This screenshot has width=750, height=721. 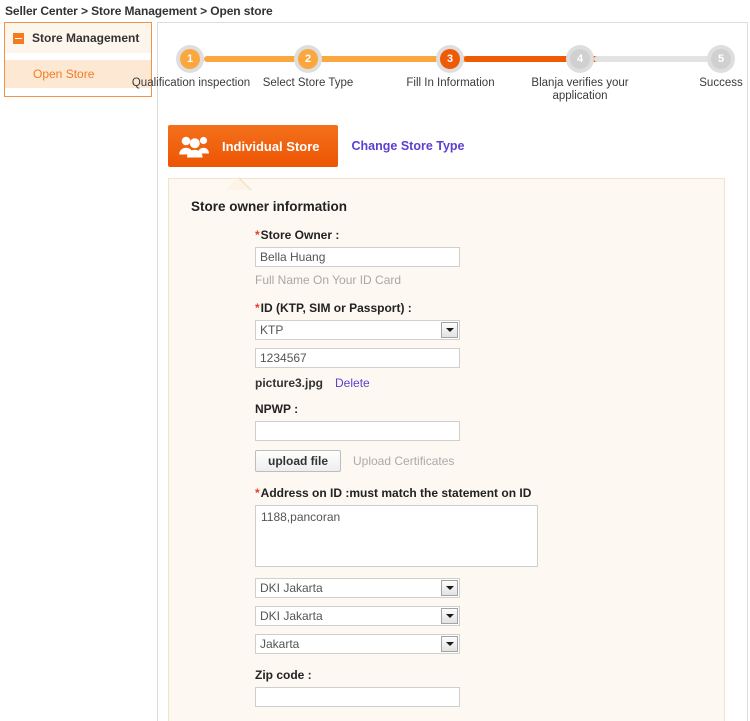 I want to click on stepper-node-5: 5, so click(x=721, y=59).